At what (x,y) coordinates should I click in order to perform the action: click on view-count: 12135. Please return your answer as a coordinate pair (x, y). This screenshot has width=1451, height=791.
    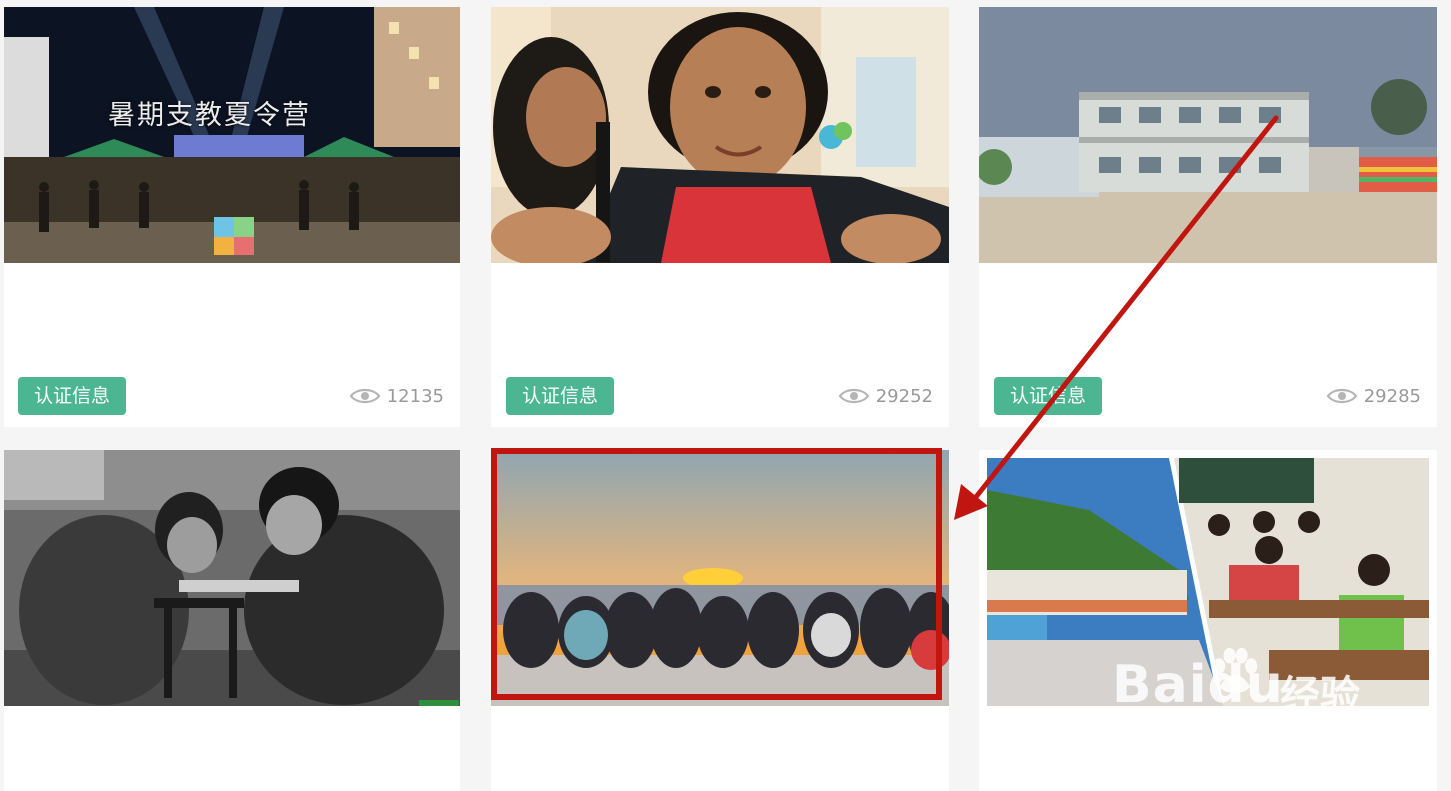
    Looking at the image, I should click on (396, 396).